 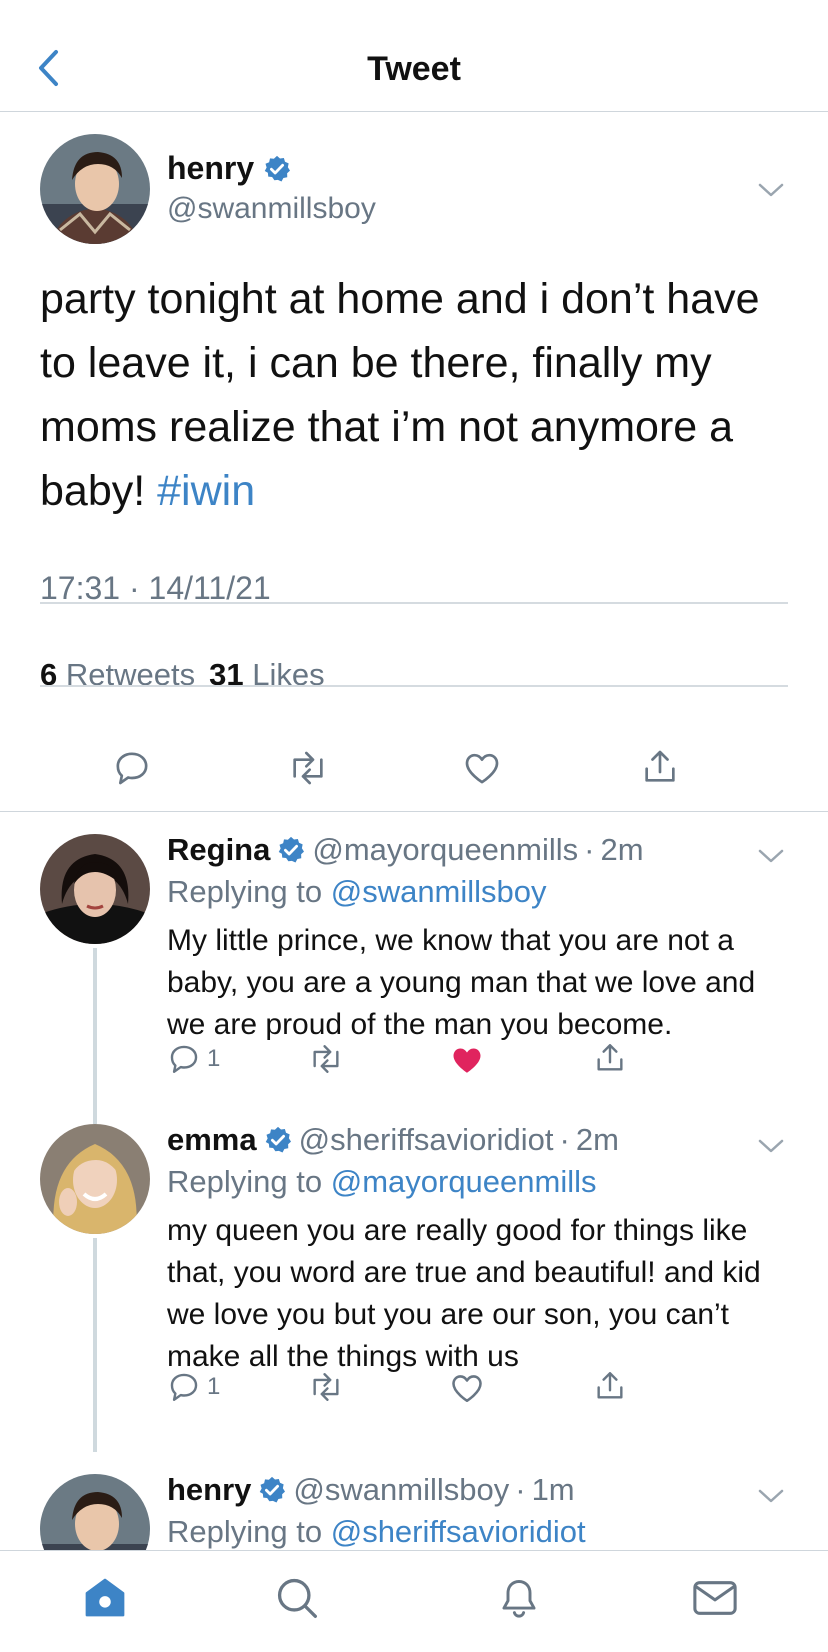 What do you see at coordinates (445, 850) in the screenshot?
I see `reply-author-handle: @mayorqueenmills` at bounding box center [445, 850].